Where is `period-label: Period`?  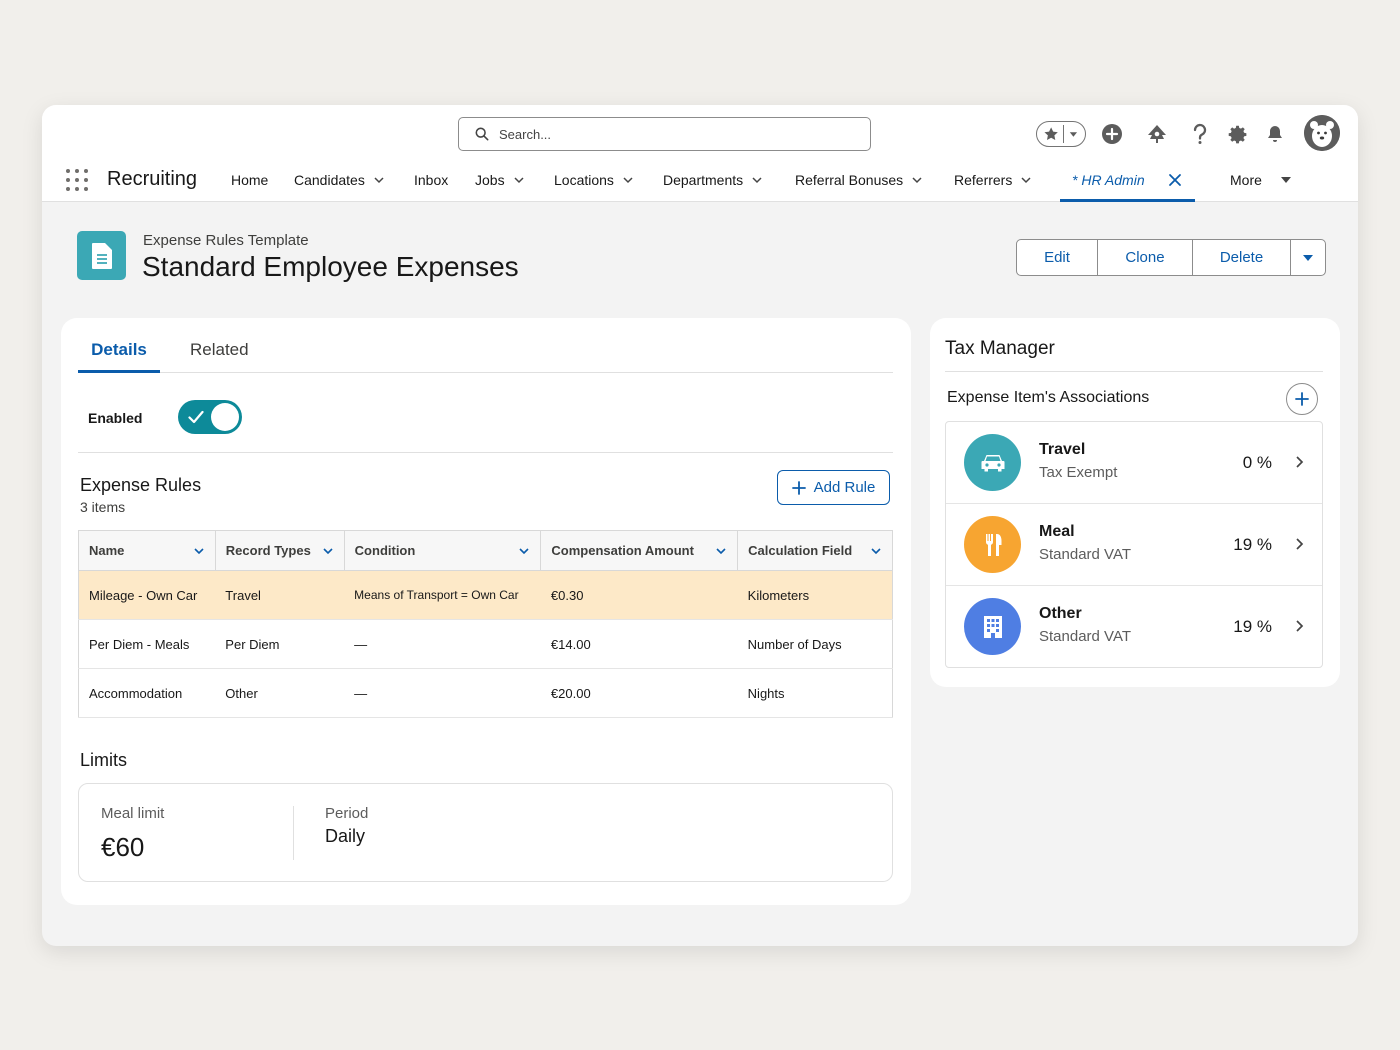 period-label: Period is located at coordinates (347, 813).